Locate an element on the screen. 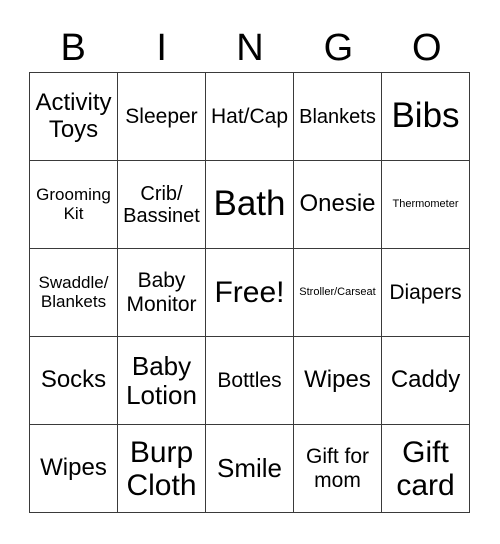  header-letter-n: N is located at coordinates (250, 48).